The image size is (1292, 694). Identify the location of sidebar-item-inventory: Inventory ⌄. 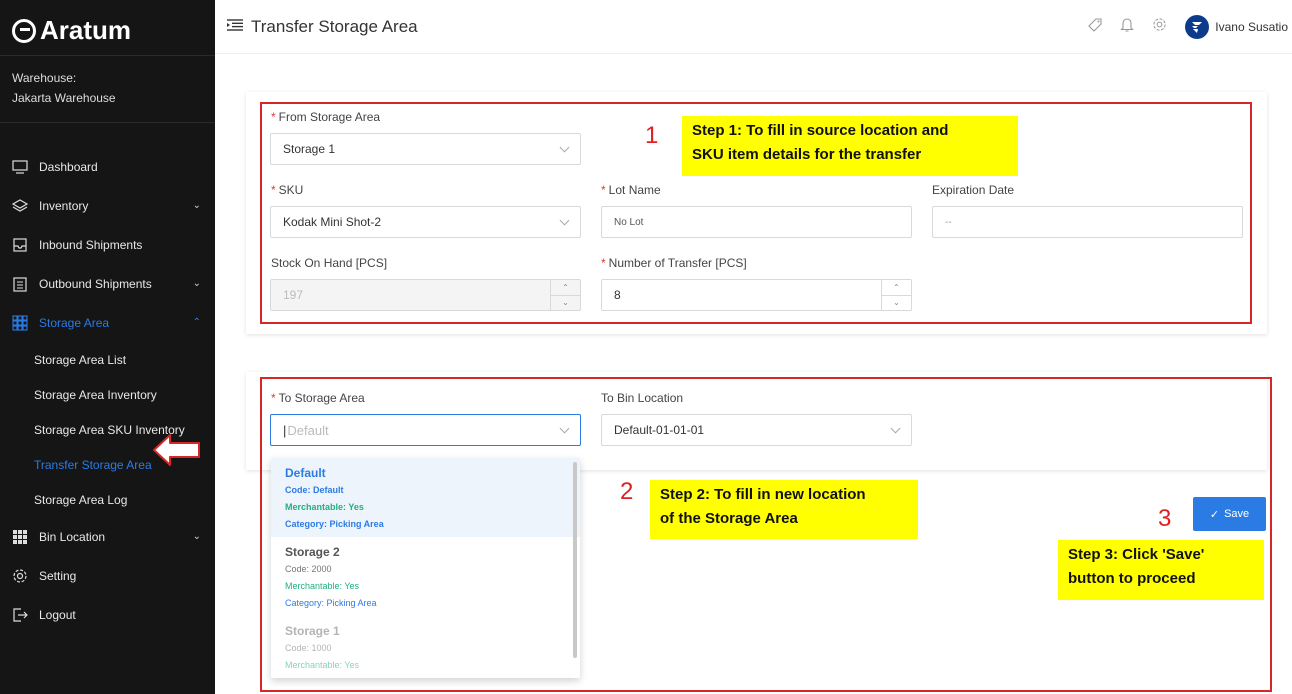
(107, 205).